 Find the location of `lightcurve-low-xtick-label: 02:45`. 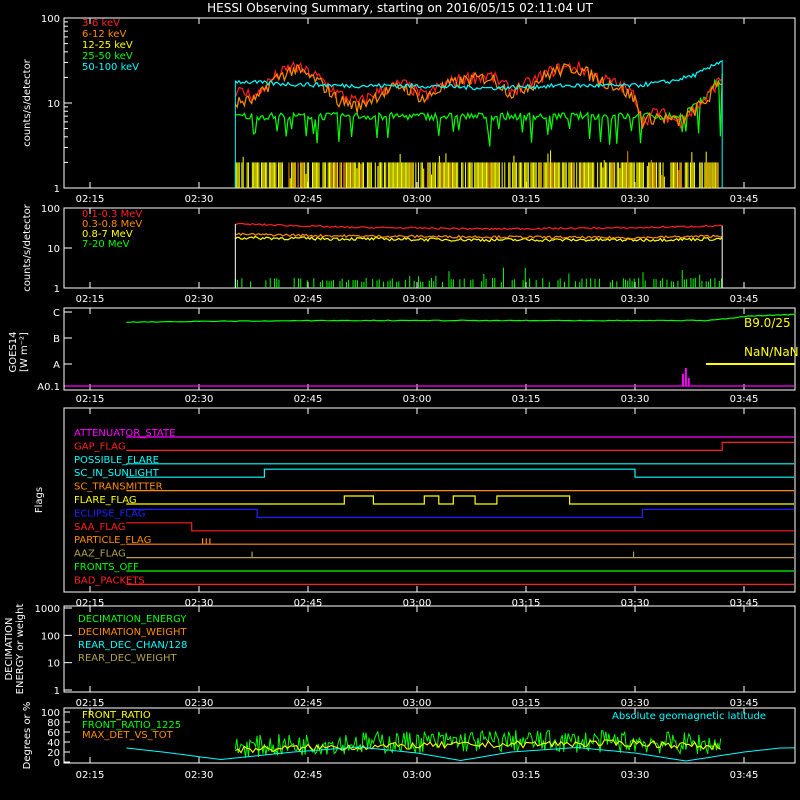

lightcurve-low-xtick-label: 02:45 is located at coordinates (308, 199).